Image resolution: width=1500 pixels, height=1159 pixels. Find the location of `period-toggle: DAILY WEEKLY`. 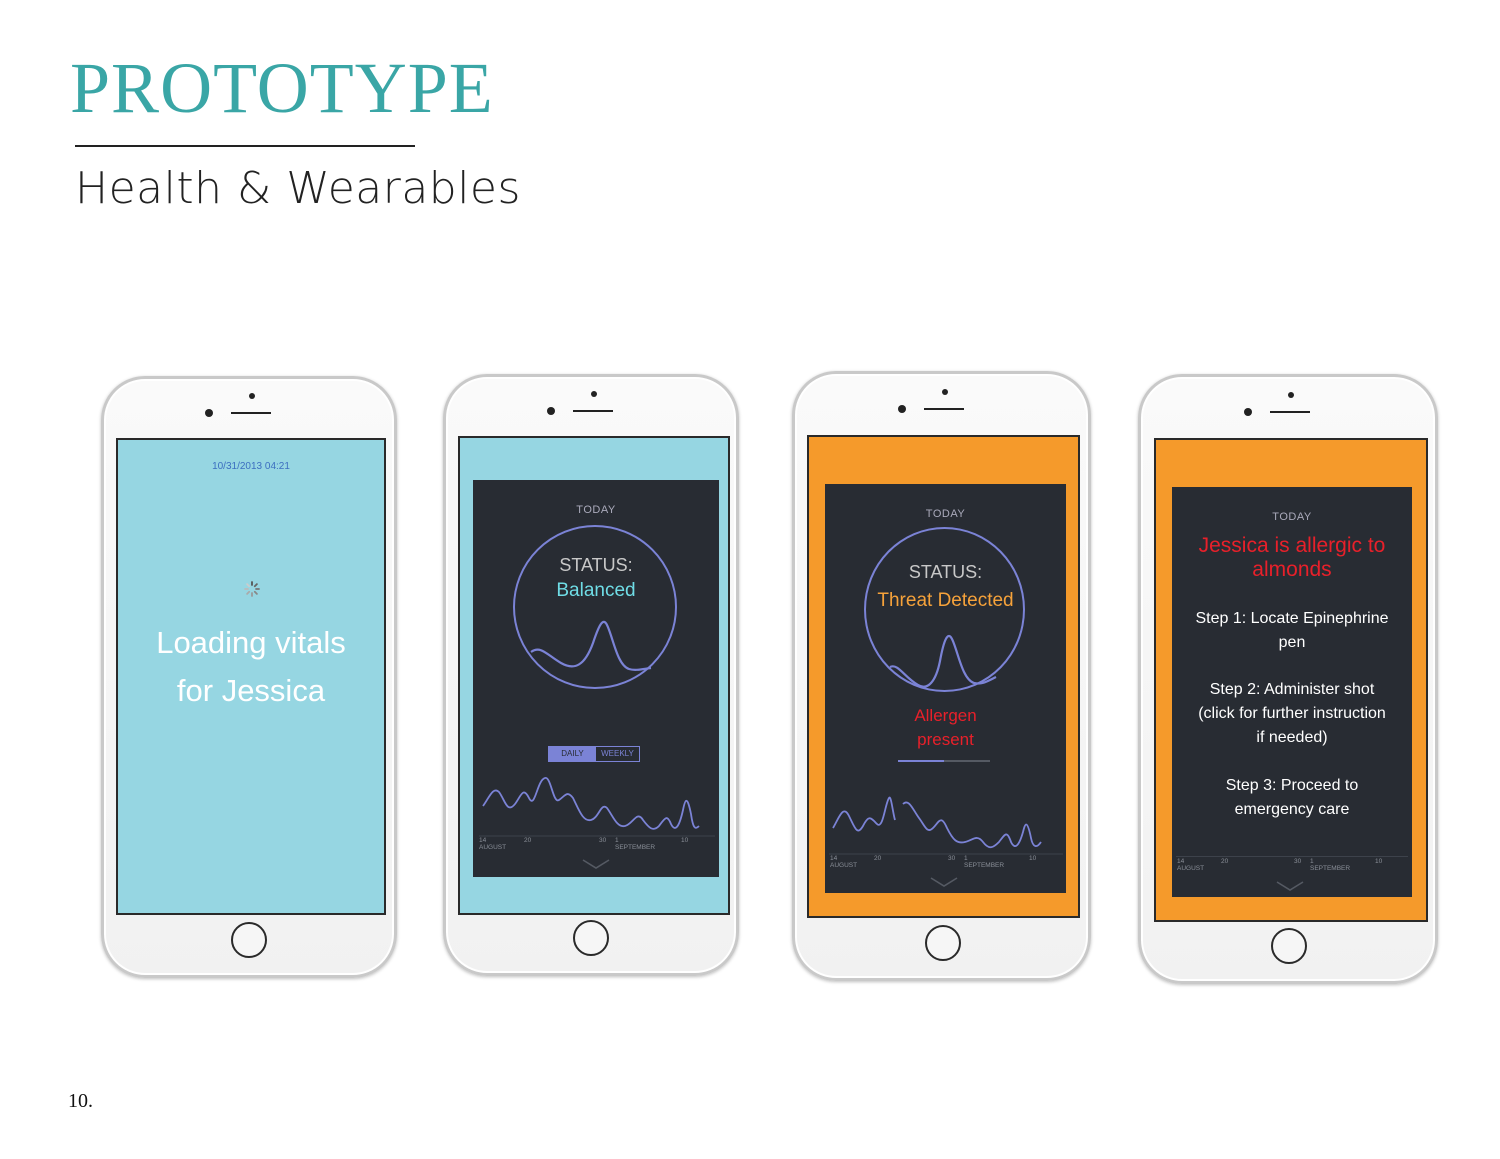

period-toggle: DAILY WEEKLY is located at coordinates (594, 754).